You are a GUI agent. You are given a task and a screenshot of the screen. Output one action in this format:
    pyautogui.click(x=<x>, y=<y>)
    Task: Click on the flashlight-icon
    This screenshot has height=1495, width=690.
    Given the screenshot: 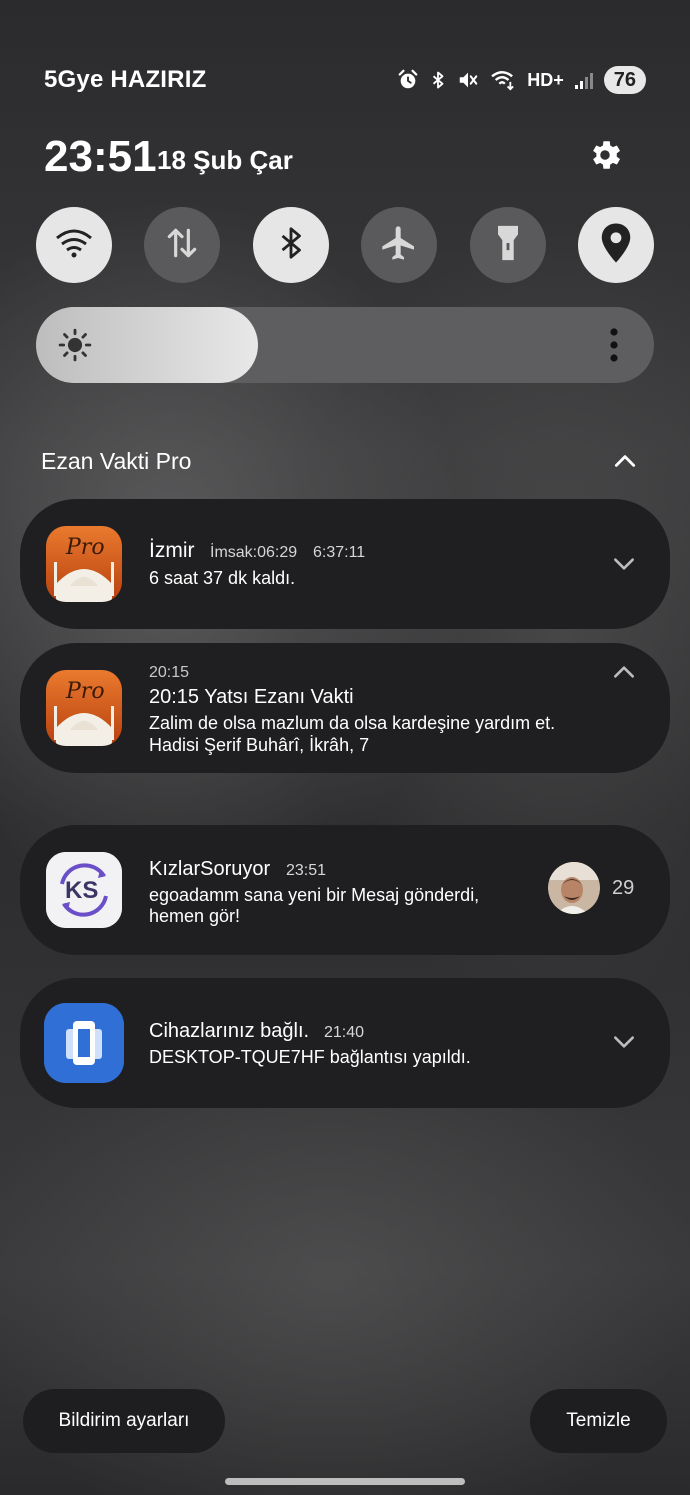 What is the action you would take?
    pyautogui.click(x=508, y=245)
    